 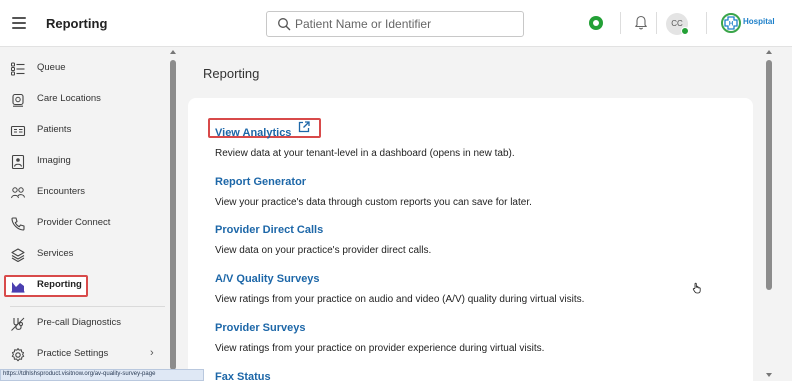 What do you see at coordinates (54, 129) in the screenshot?
I see `sidebar-item-label: Patients` at bounding box center [54, 129].